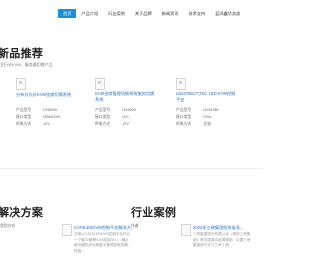 The image size is (320, 265). Describe the element at coordinates (89, 13) in the screenshot. I see `nav-item-products: 产品介绍` at that location.